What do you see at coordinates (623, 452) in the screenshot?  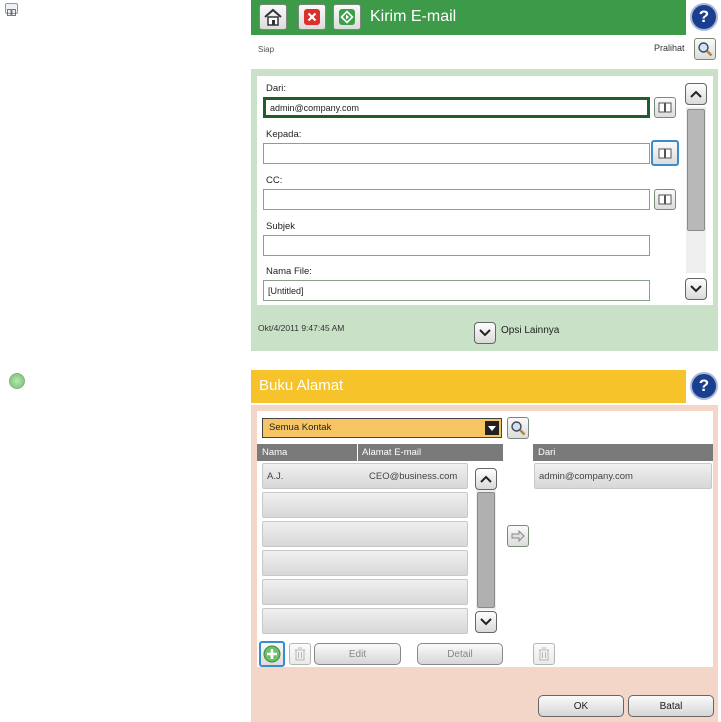 I see `from-list-header` at bounding box center [623, 452].